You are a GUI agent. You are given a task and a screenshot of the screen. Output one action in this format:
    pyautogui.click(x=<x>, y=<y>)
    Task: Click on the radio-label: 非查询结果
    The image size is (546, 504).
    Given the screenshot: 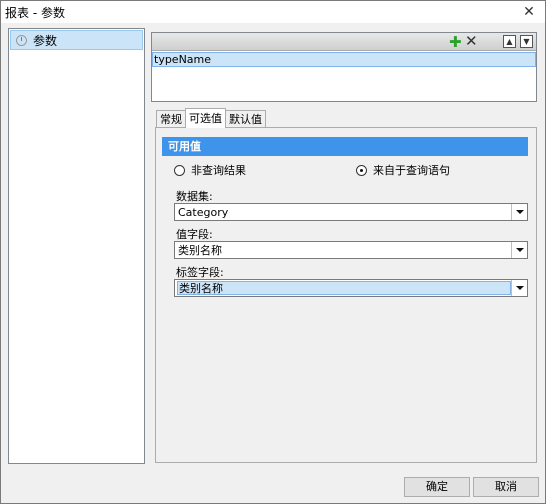 What is the action you would take?
    pyautogui.click(x=218, y=170)
    